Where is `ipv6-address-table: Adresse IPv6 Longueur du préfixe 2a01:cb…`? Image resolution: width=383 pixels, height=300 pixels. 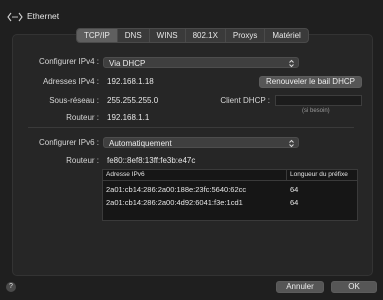
ipv6-address-table: Adresse IPv6 Longueur du préfixe 2a01:cb… is located at coordinates (230, 195).